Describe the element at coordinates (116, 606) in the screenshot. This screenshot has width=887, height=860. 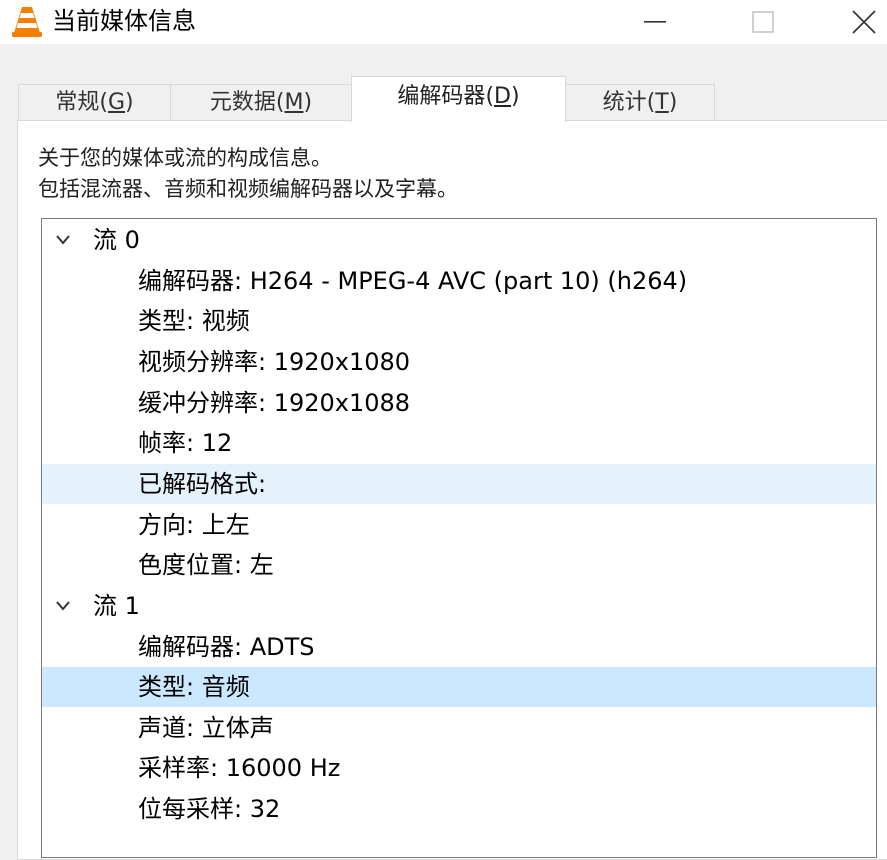
I see `stream-label: 流 1` at that location.